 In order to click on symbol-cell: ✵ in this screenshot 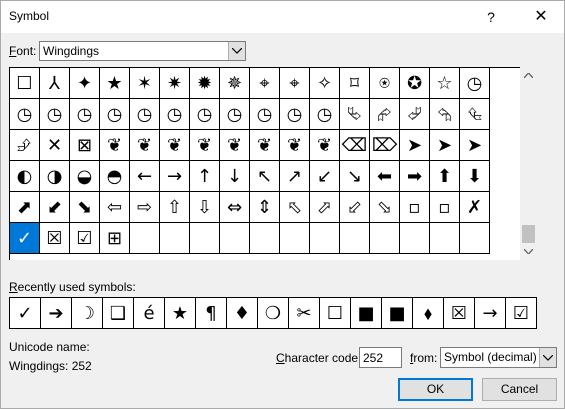, I will do `click(235, 83)`.